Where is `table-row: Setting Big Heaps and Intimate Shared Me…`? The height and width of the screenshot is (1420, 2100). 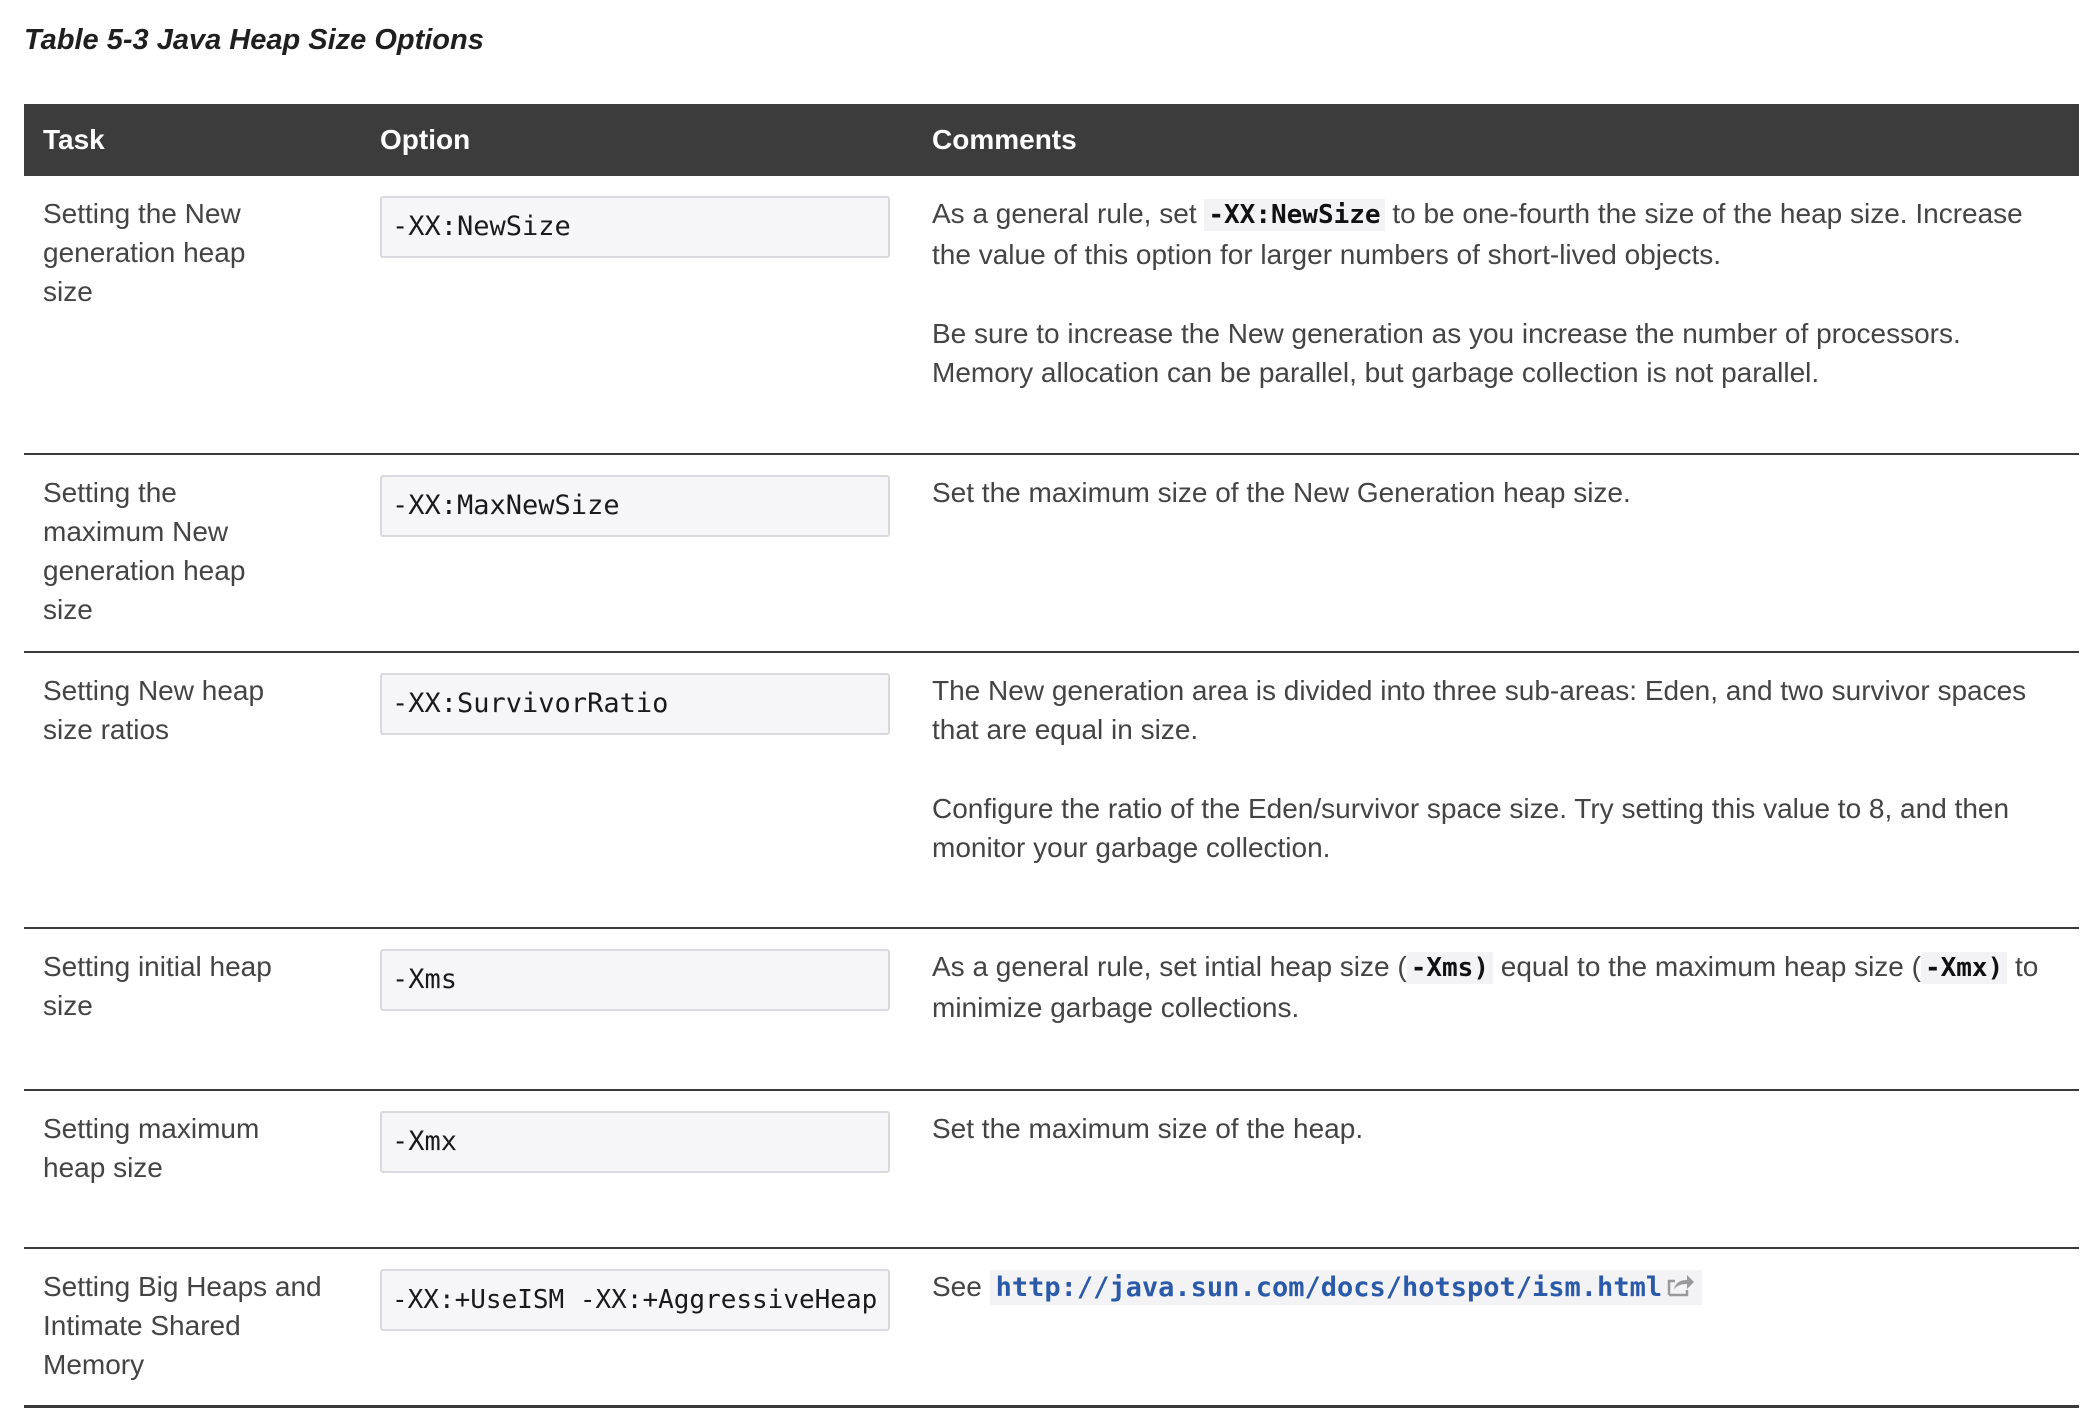 table-row: Setting Big Heaps and Intimate Shared Me… is located at coordinates (1051, 1328).